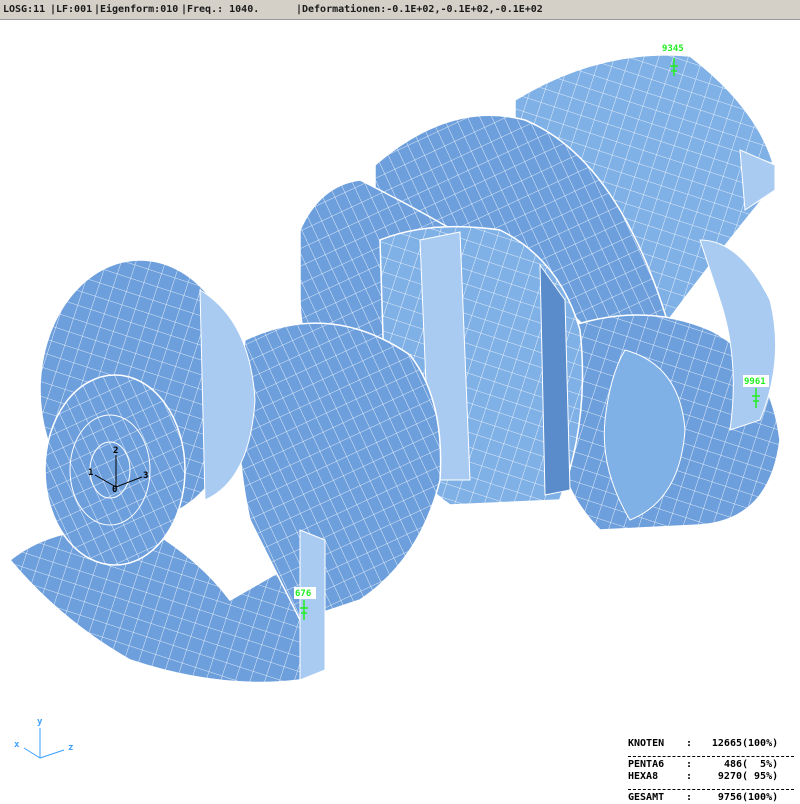  What do you see at coordinates (422, 9) in the screenshot?
I see `deformations: Deformationen:-0.1E+02,-0.1E+02,-0.1E+02` at bounding box center [422, 9].